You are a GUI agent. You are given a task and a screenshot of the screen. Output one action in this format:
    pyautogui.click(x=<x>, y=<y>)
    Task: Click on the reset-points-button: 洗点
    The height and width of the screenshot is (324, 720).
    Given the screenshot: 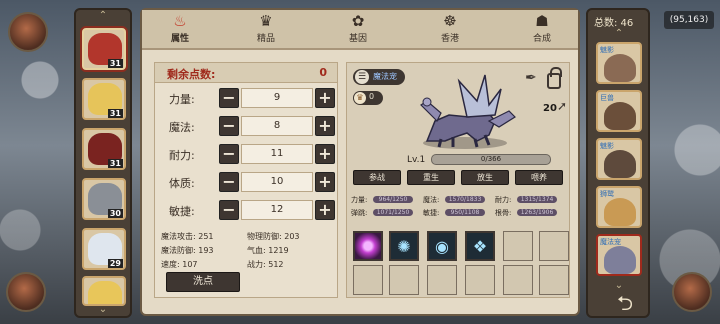 What is the action you would take?
    pyautogui.click(x=203, y=282)
    